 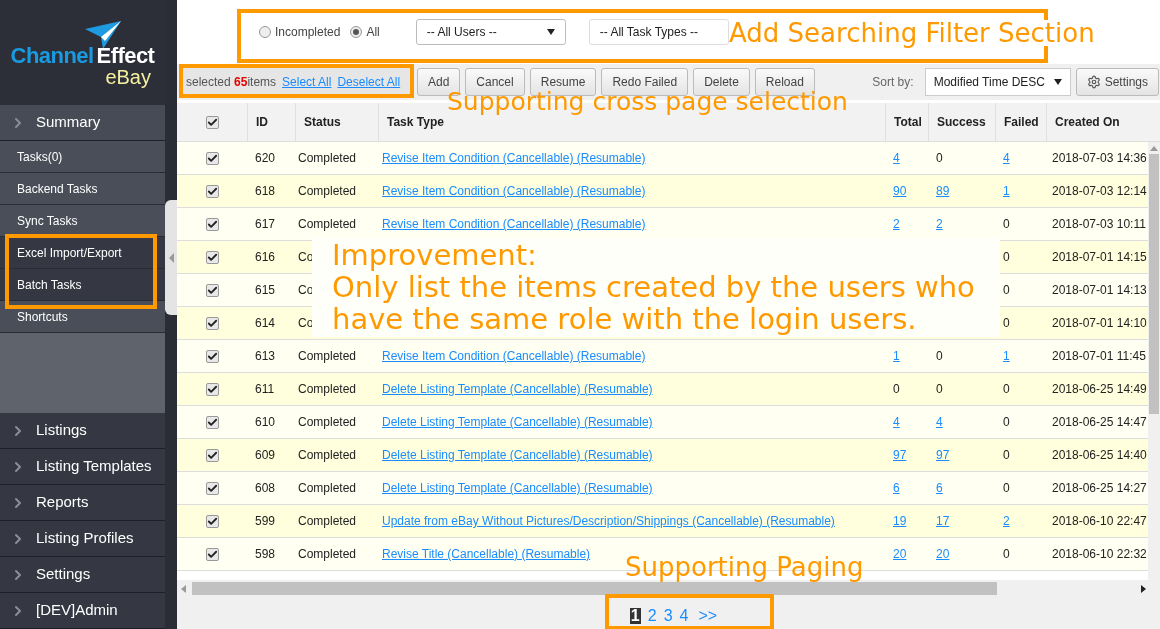 I want to click on sidebar-section: Listings, so click(x=82, y=431).